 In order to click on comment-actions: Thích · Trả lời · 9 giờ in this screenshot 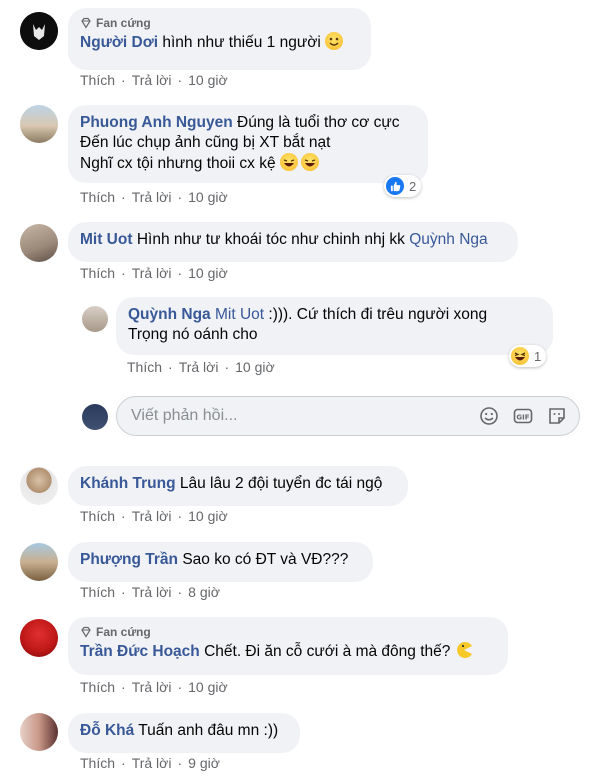, I will do `click(150, 763)`.